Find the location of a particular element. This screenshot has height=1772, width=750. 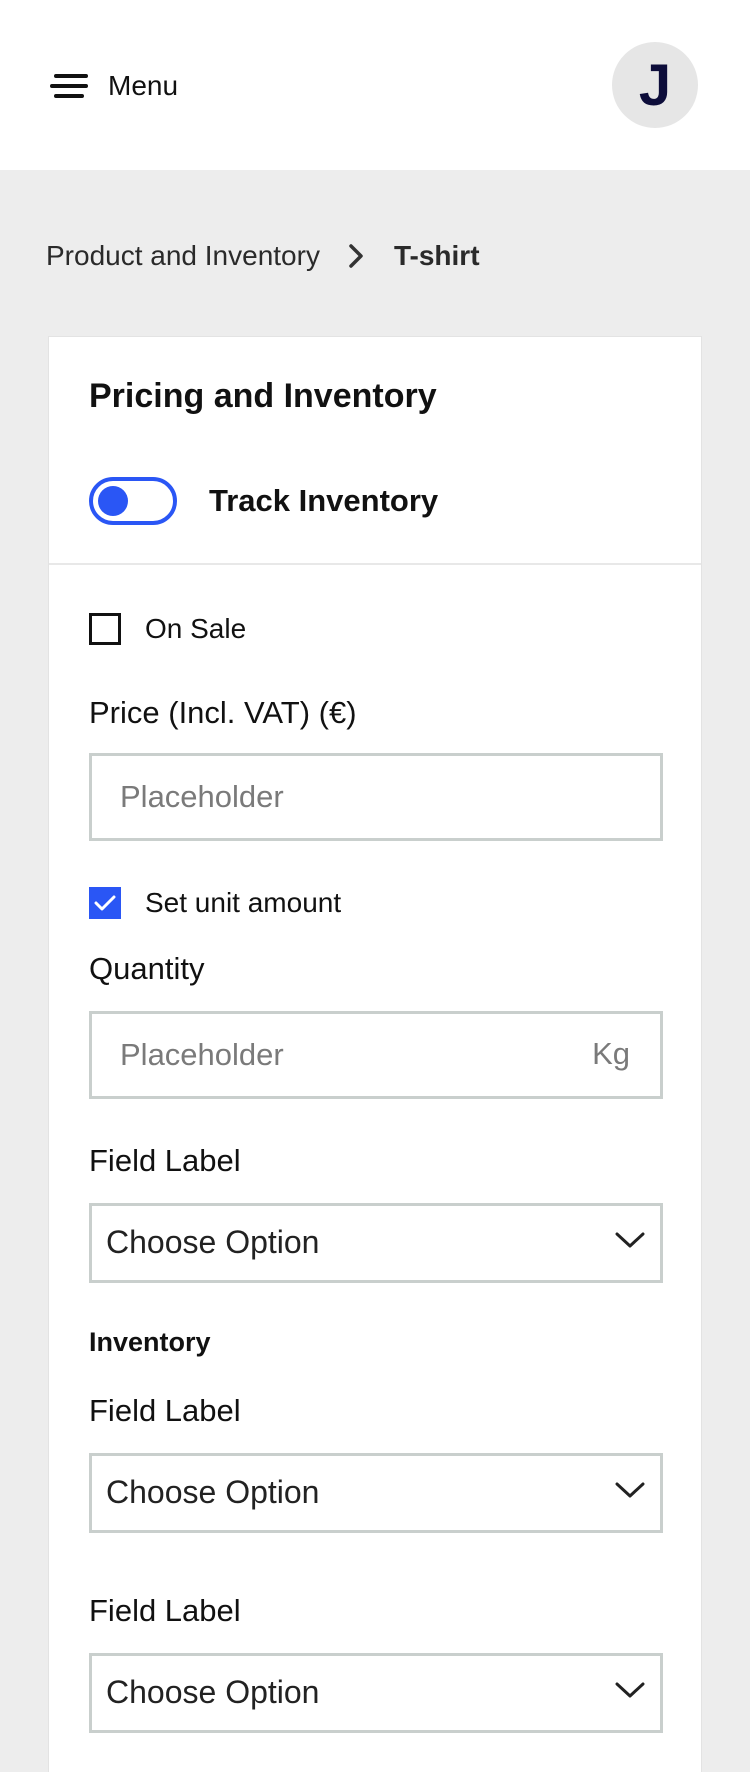

quantity-label: Quantity is located at coordinates (147, 968).